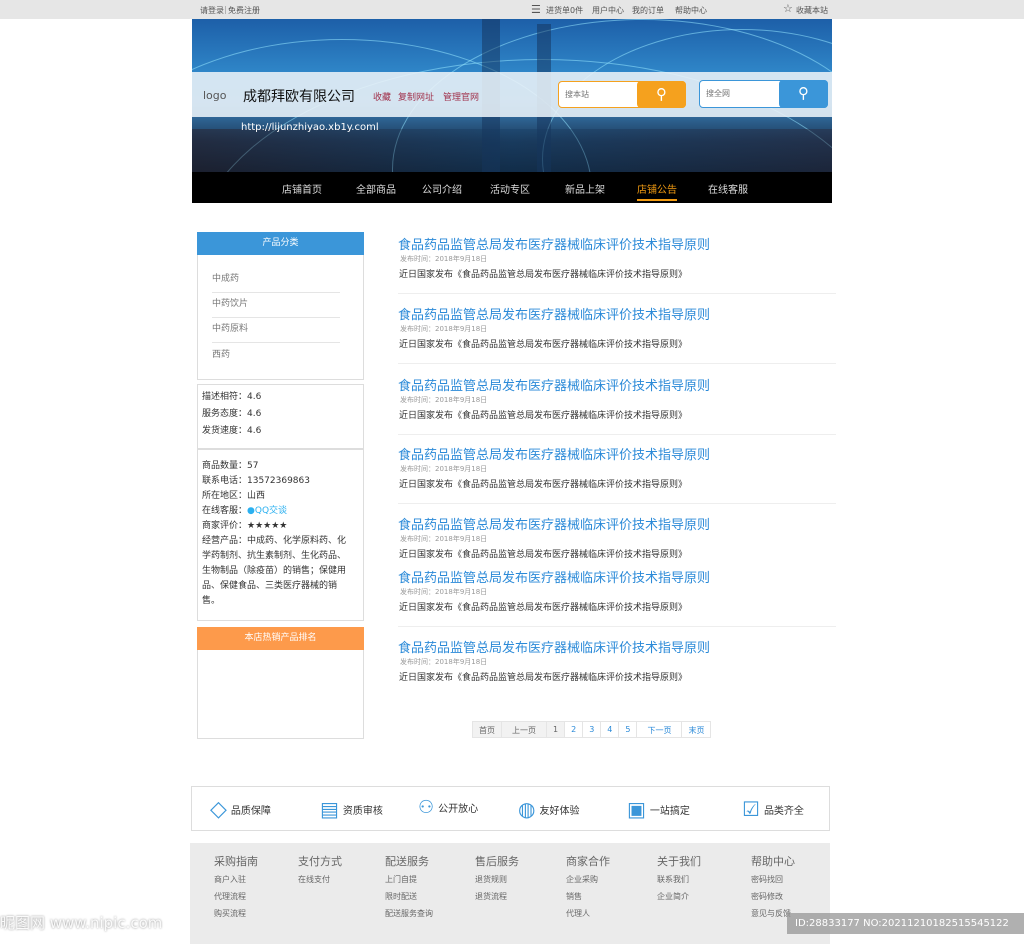 This screenshot has width=1024, height=944. I want to click on main-nav: 店铺首页 全部商品 公司介绍 活动专区 新品上架 店铺公告 在线客服, so click(512, 187).